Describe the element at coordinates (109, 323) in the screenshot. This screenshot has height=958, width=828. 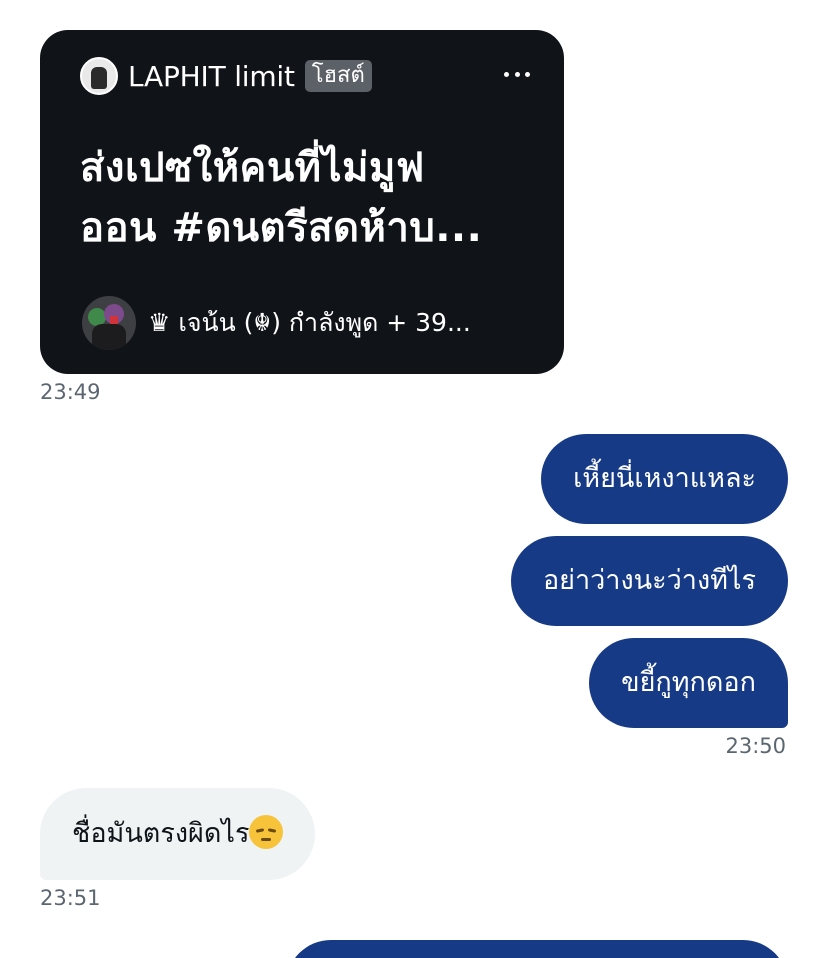
I see `speaker-avatar` at that location.